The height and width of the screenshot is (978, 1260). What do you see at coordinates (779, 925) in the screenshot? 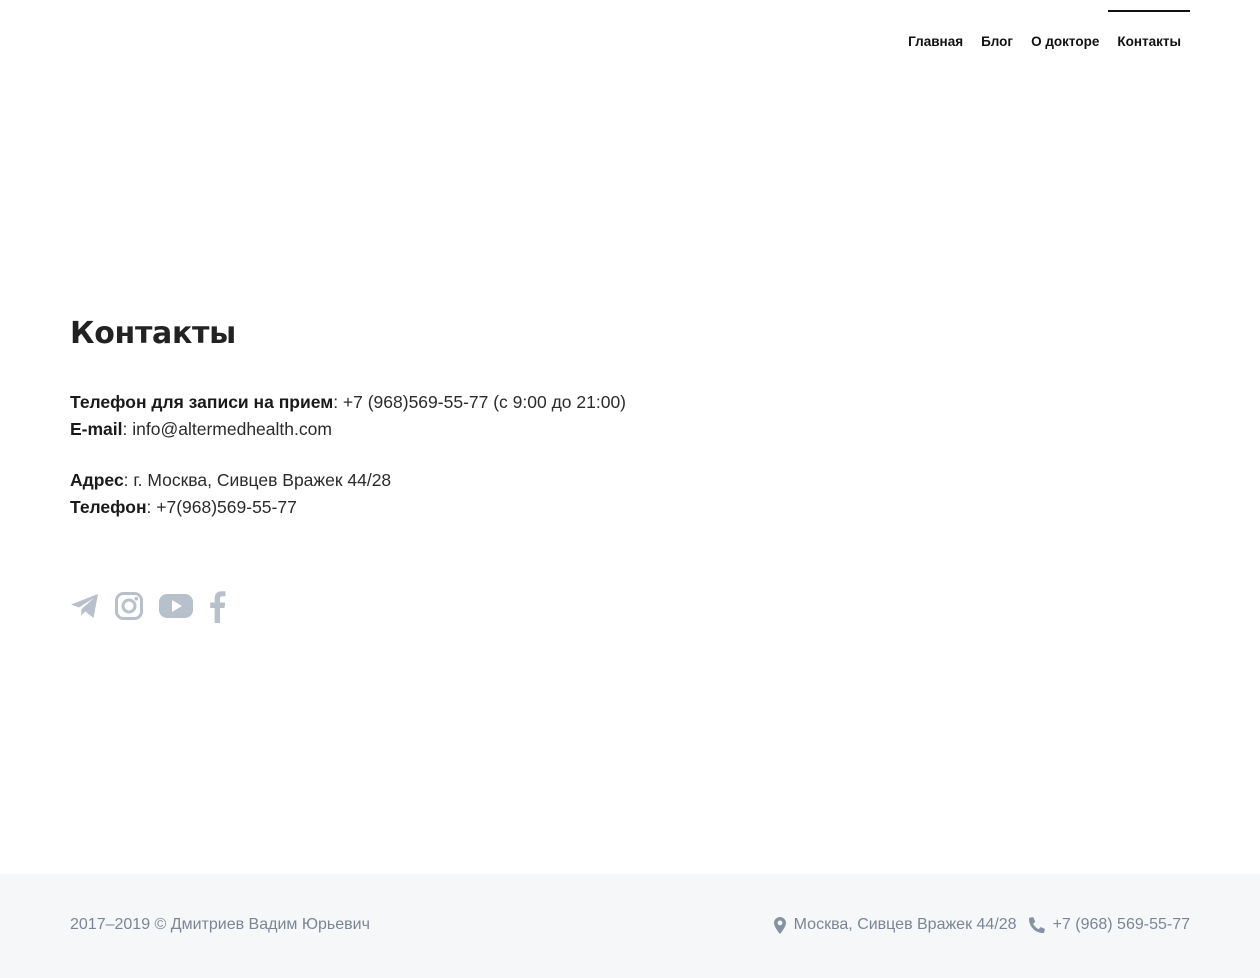
I see `map-marker-icon` at bounding box center [779, 925].